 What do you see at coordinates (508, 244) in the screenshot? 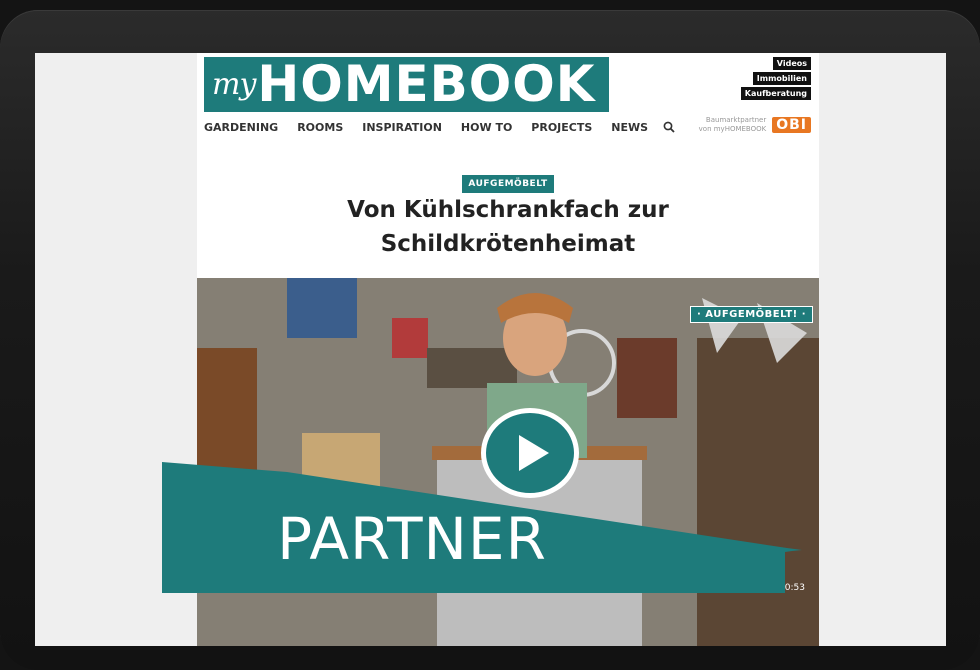
I see `title-line2: Schildkrötenheimat` at bounding box center [508, 244].